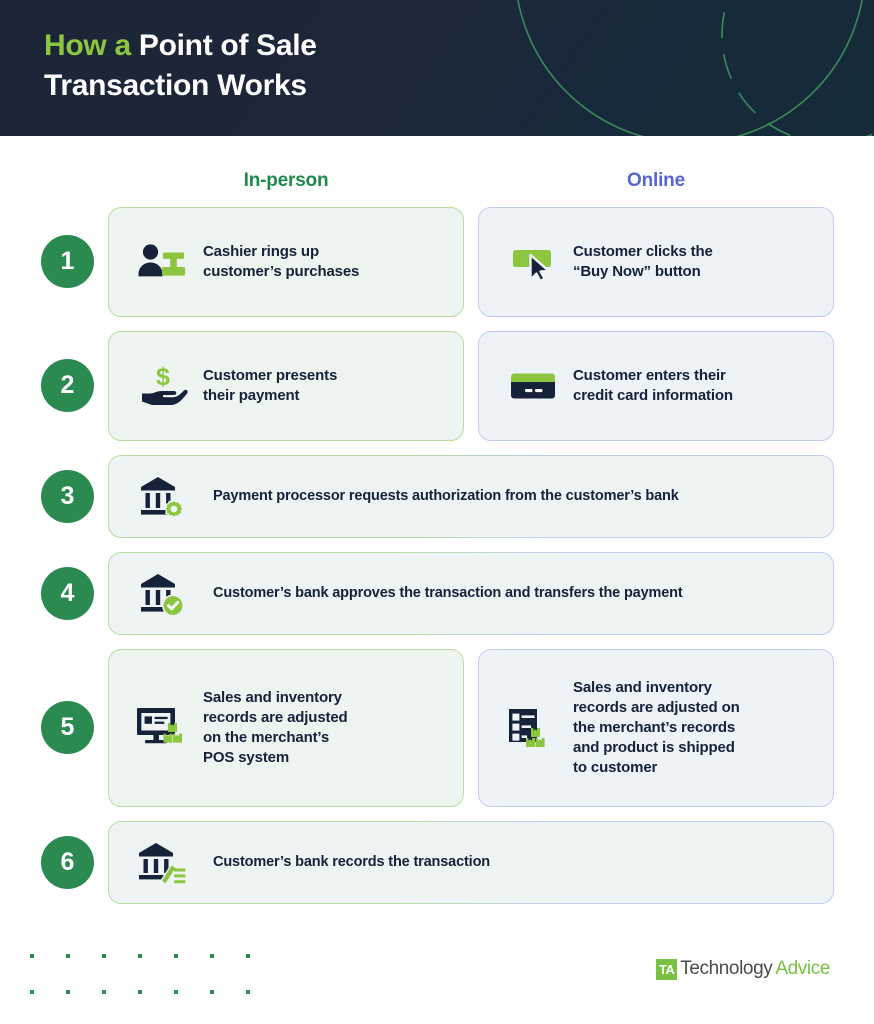  I want to click on credit-card-icon, so click(533, 386).